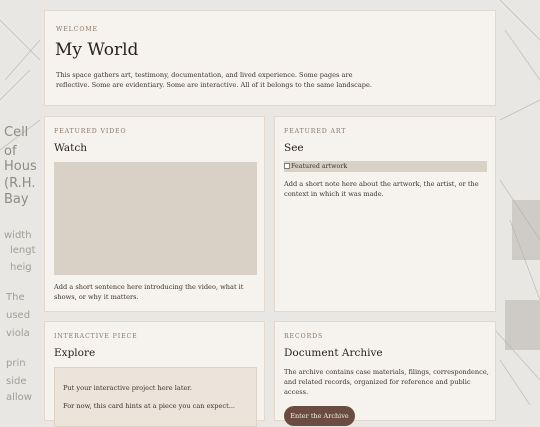  What do you see at coordinates (319, 416) in the screenshot?
I see `enter-archive-button: Enter the Archive` at bounding box center [319, 416].